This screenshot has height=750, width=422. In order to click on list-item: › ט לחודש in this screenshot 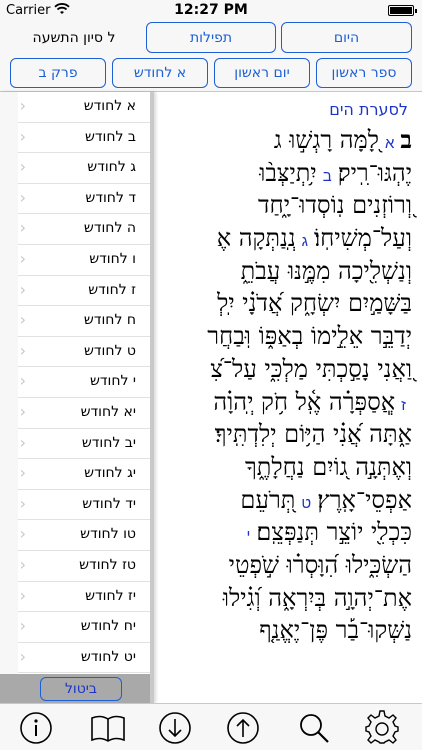, I will do `click(84, 352)`.